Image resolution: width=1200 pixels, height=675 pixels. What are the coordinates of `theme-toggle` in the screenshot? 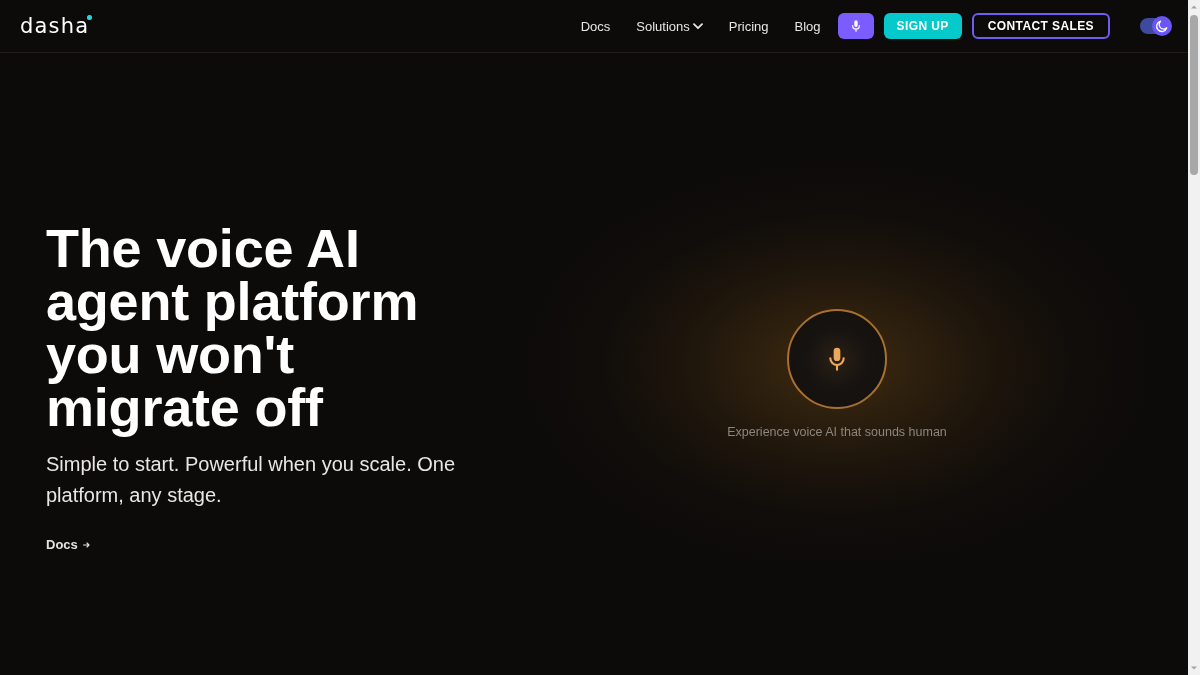 It's located at (1155, 26).